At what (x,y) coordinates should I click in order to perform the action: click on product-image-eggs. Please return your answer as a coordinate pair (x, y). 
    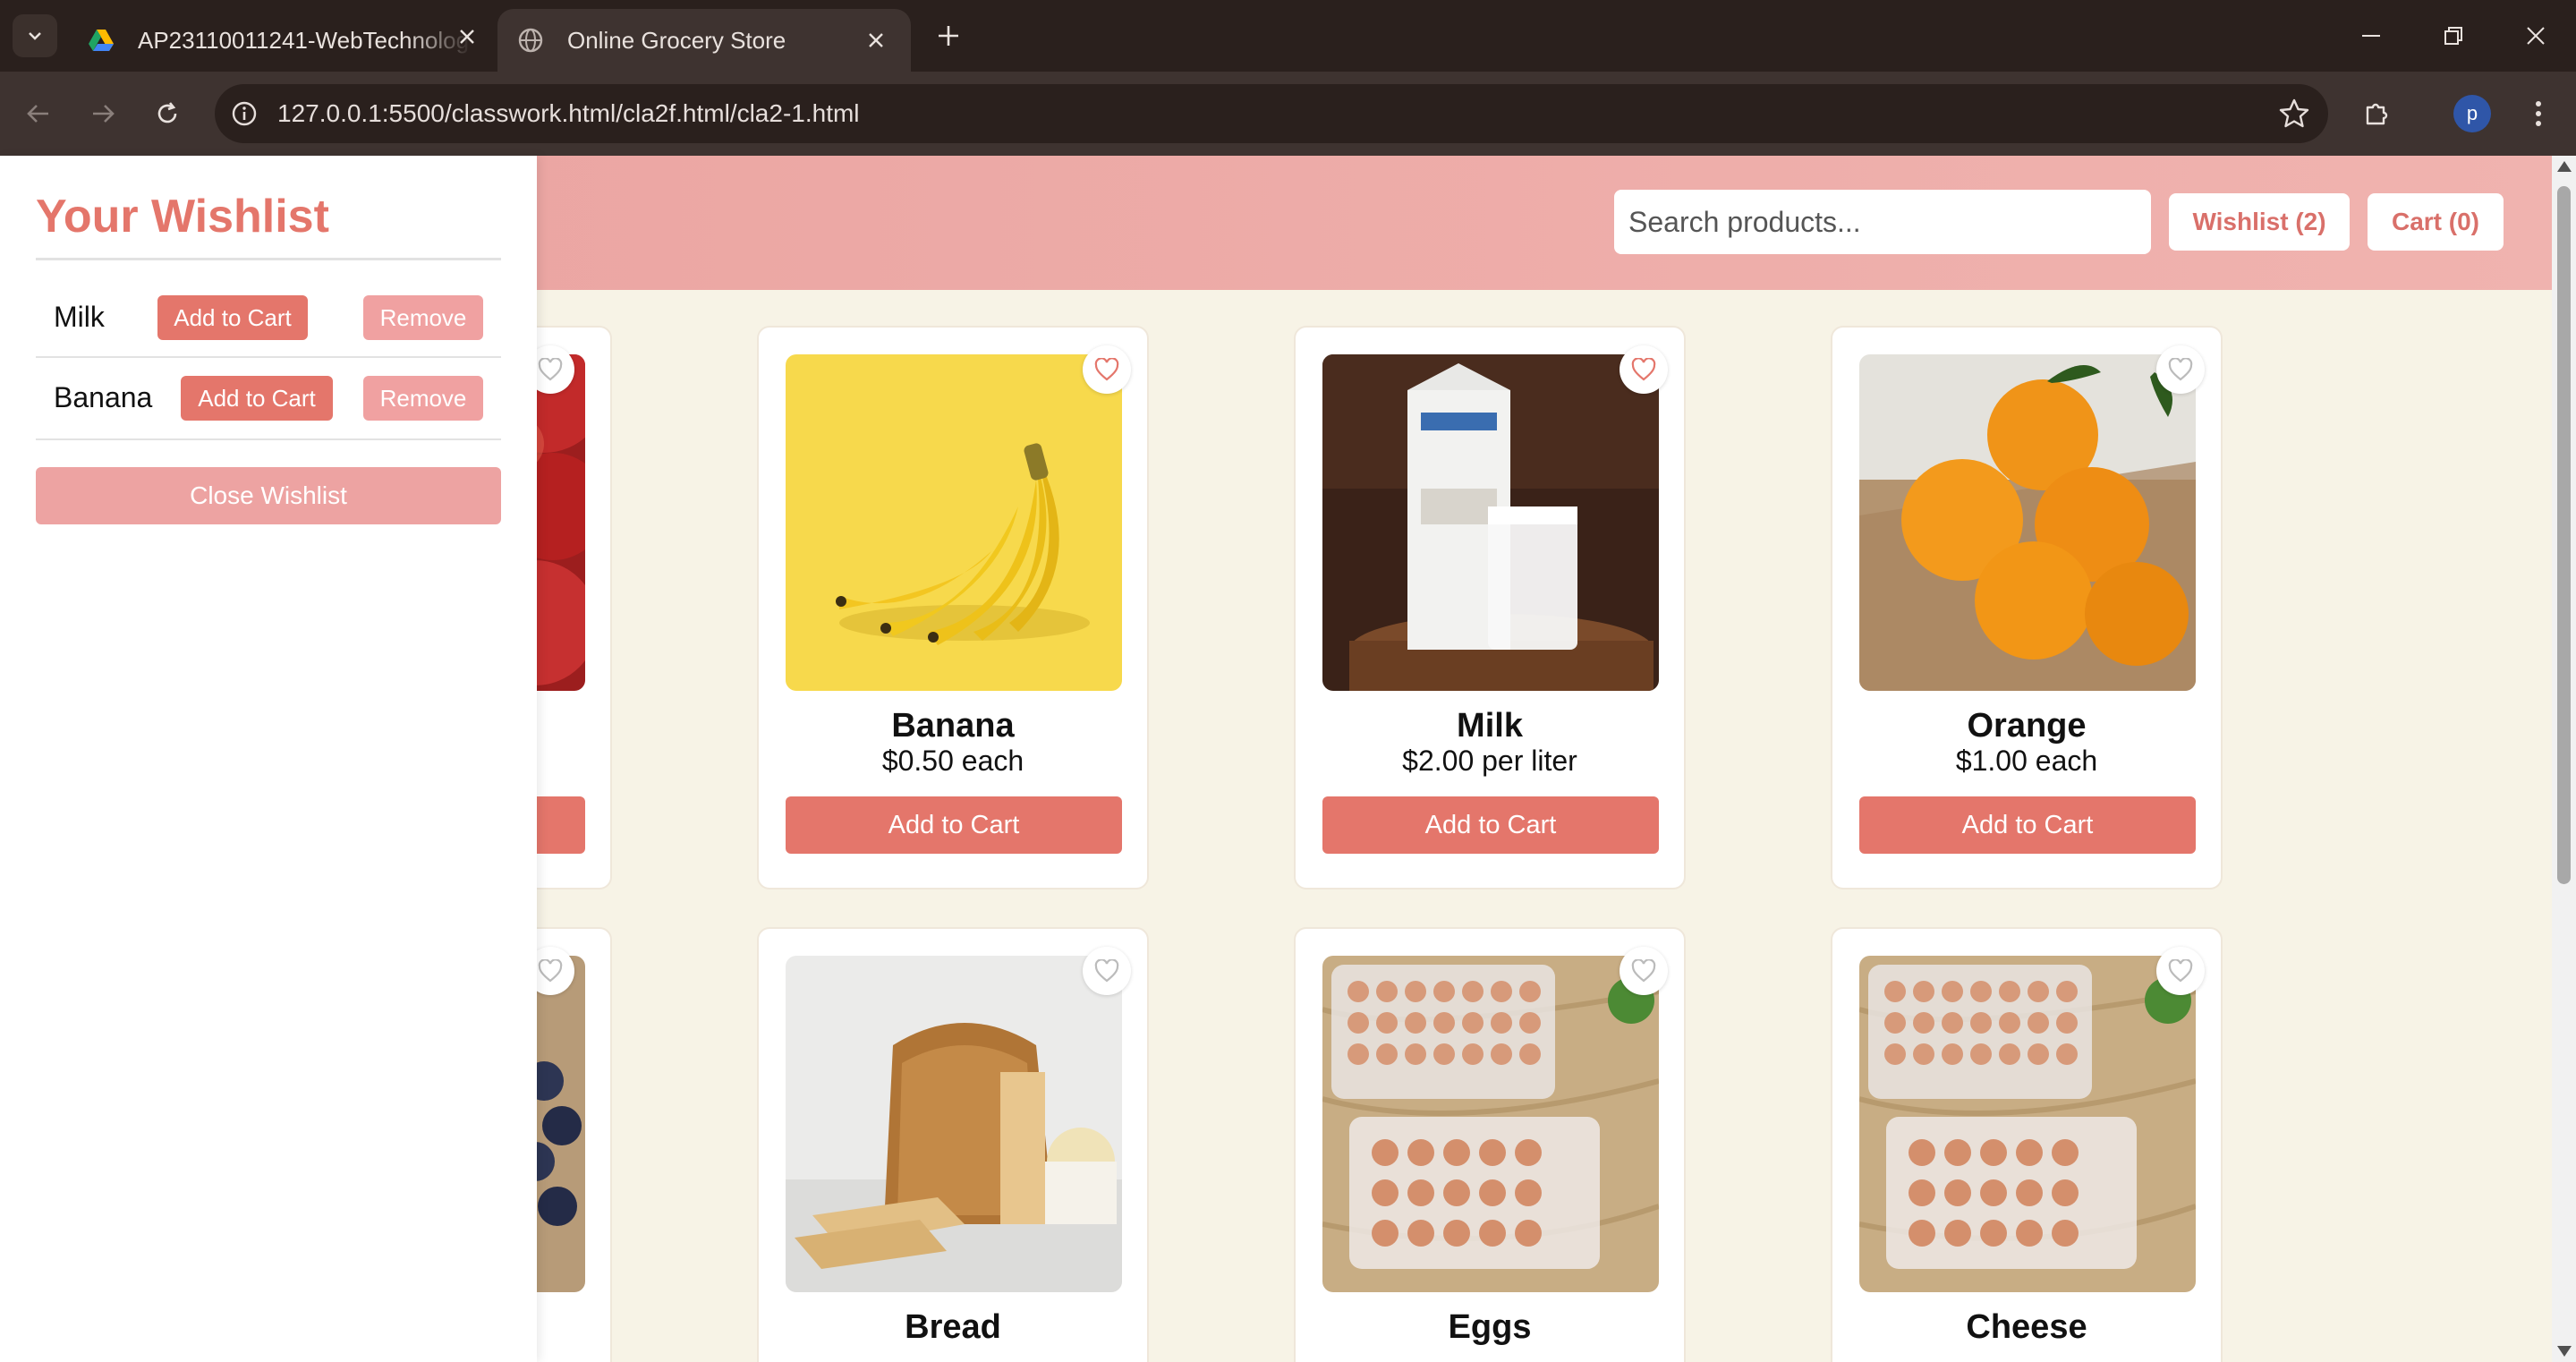
    Looking at the image, I should click on (1490, 1124).